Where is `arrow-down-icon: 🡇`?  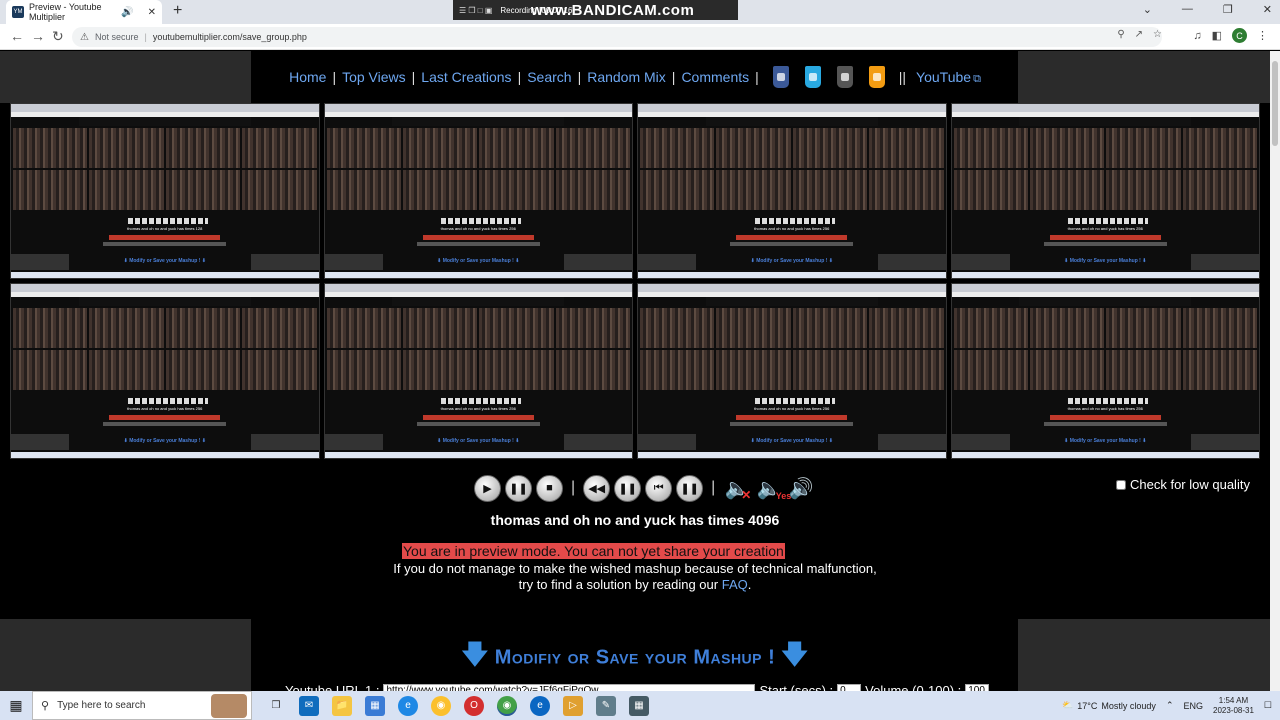 arrow-down-icon: 🡇 is located at coordinates (795, 654).